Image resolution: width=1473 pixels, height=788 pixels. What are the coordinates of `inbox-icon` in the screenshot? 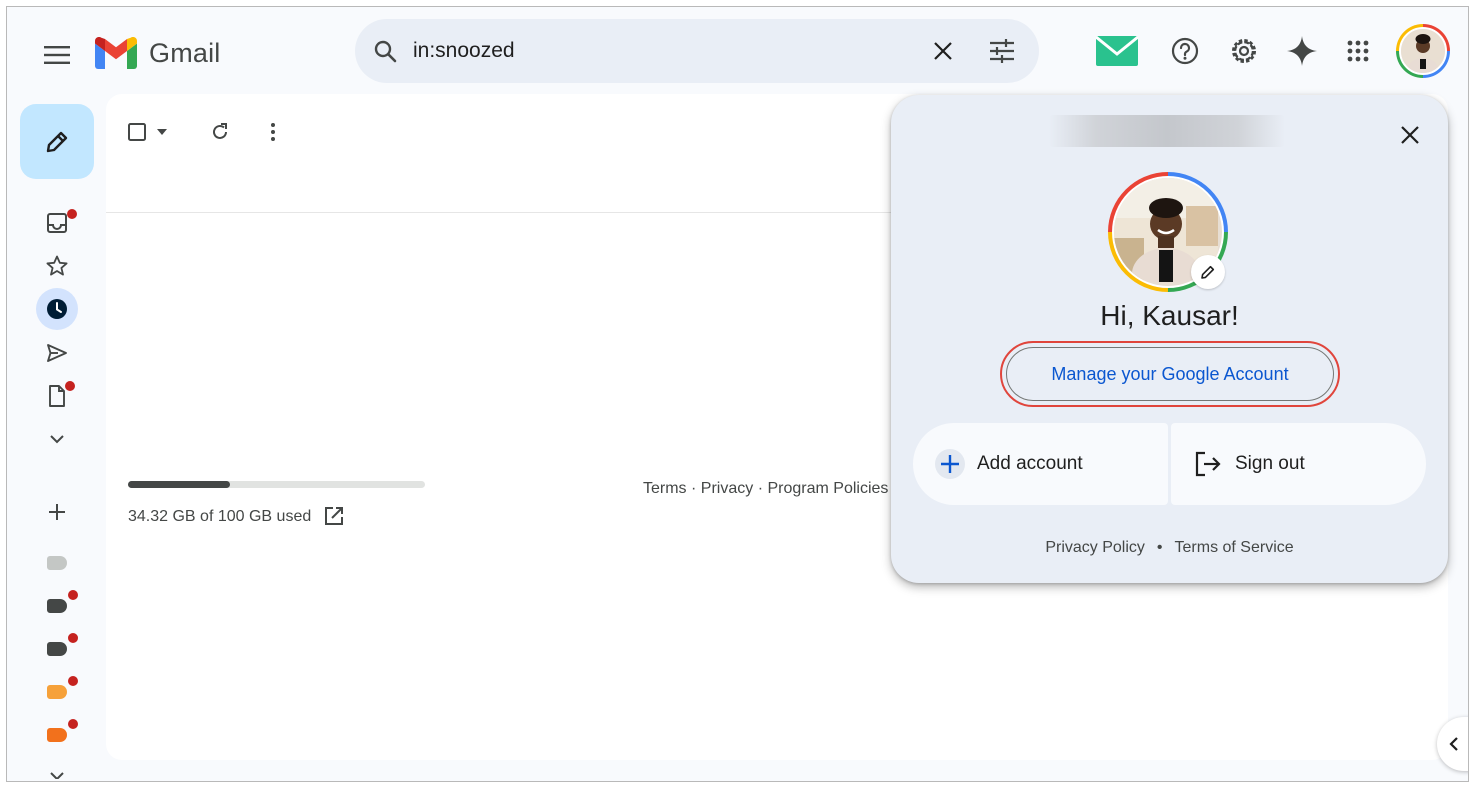 It's located at (57, 223).